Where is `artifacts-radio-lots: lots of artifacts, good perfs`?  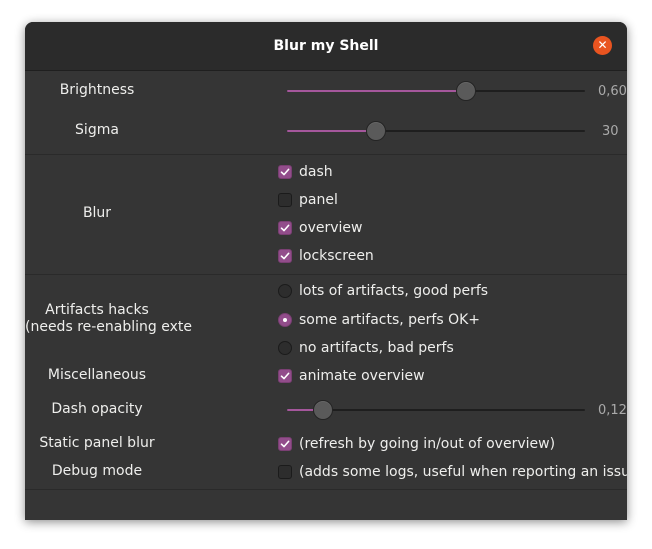 artifacts-radio-lots: lots of artifacts, good perfs is located at coordinates (383, 291).